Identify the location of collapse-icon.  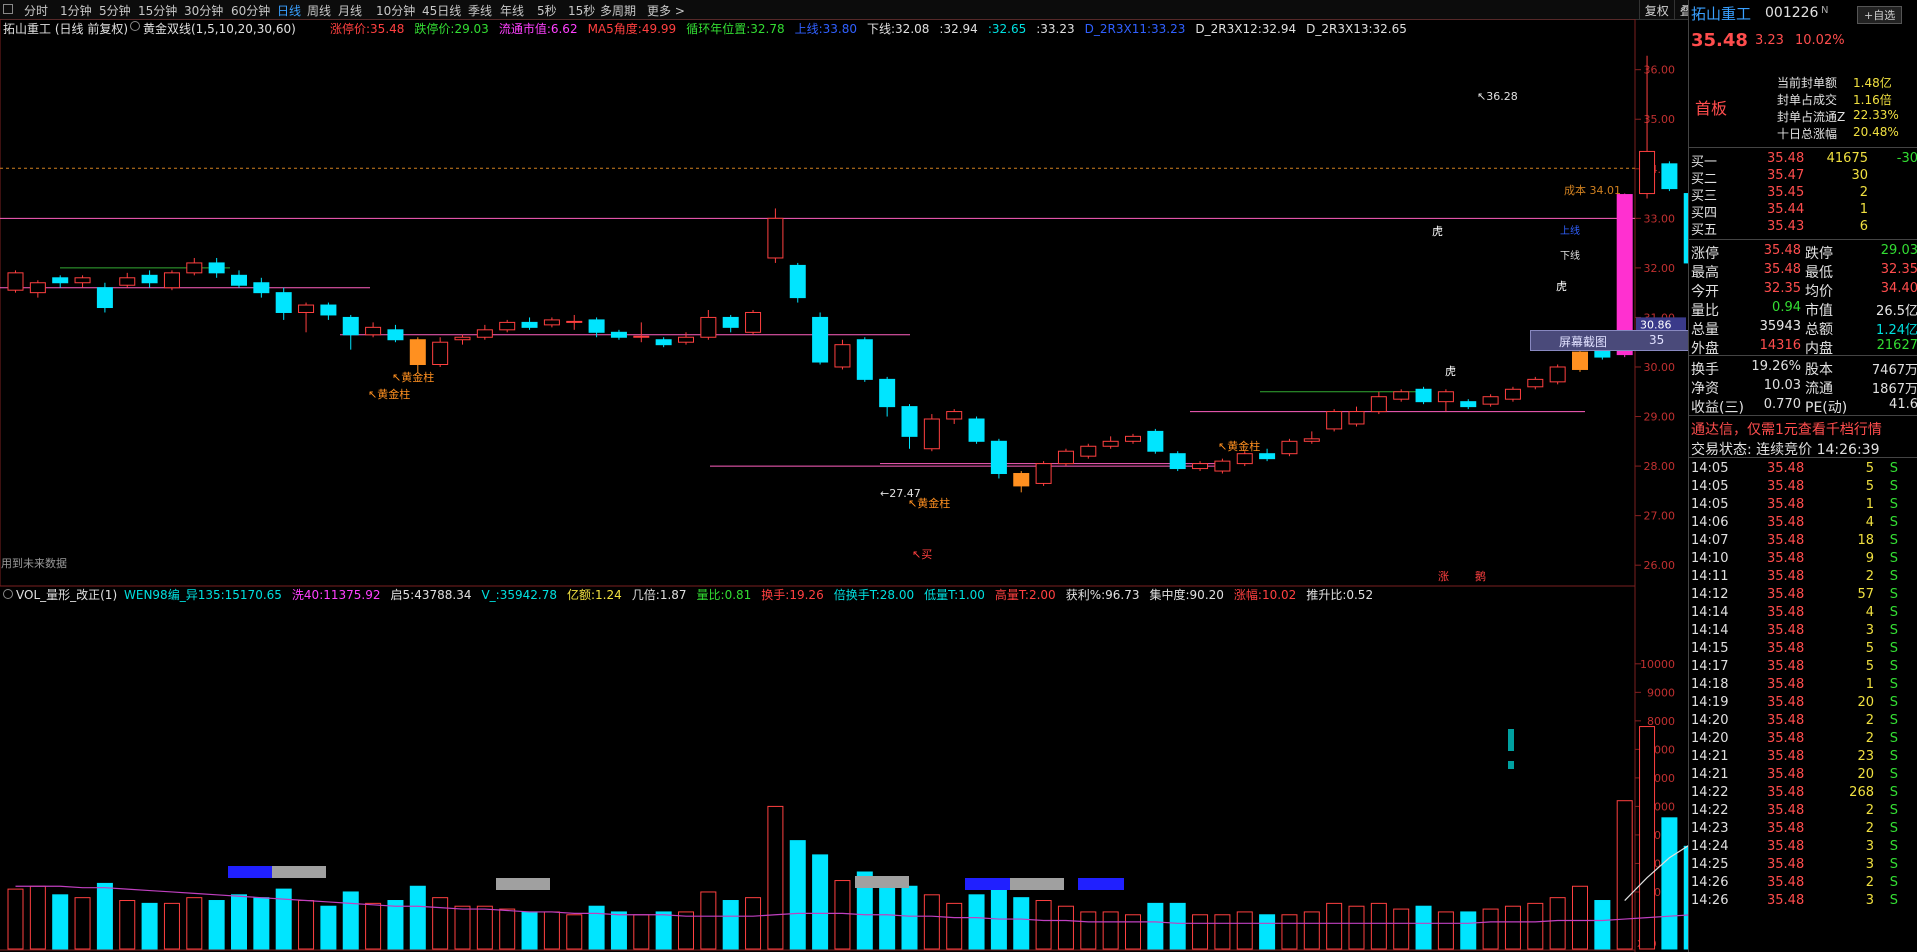
(8, 9).